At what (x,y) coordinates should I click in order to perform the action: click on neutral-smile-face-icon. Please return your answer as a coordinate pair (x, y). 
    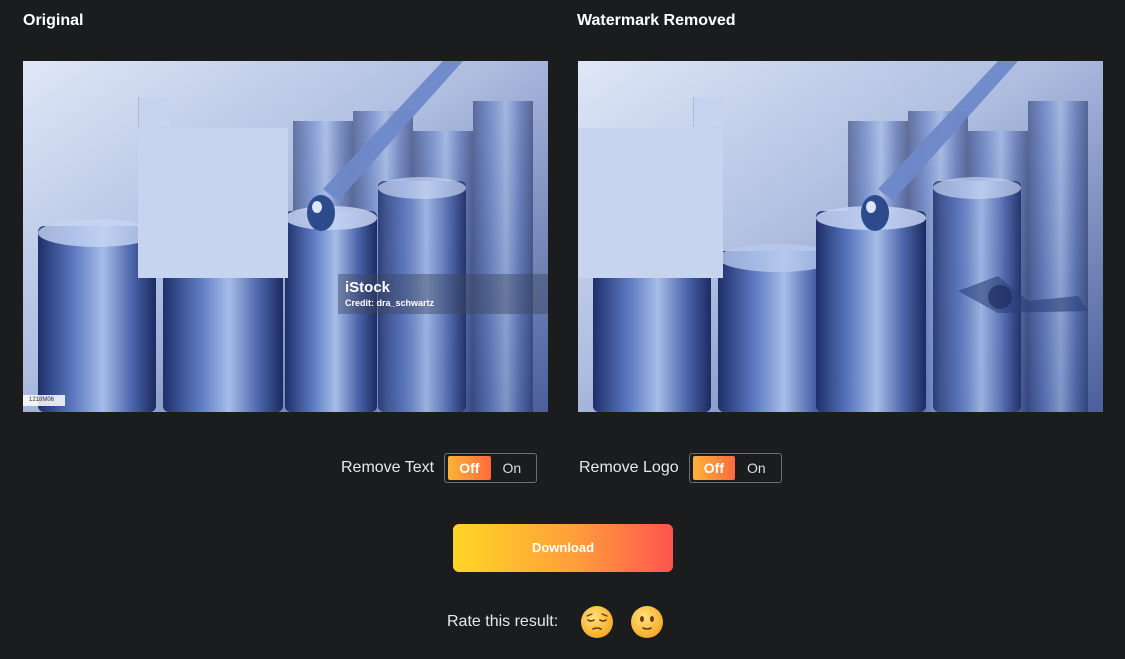
    Looking at the image, I should click on (647, 622).